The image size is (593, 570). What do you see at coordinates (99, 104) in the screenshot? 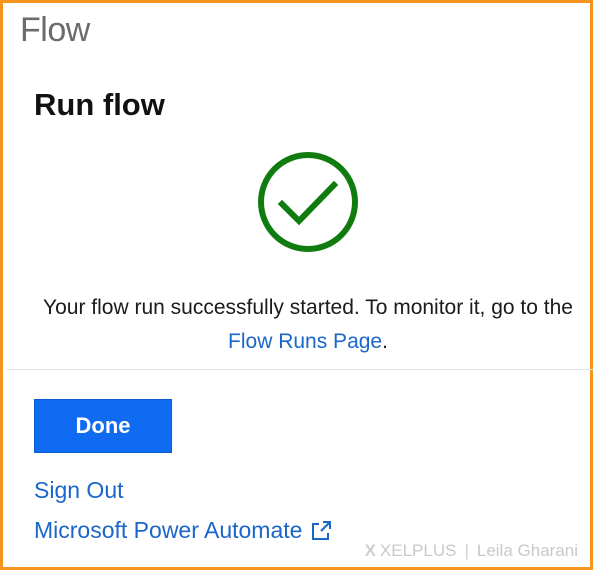
I see `panel-title: Run flow` at bounding box center [99, 104].